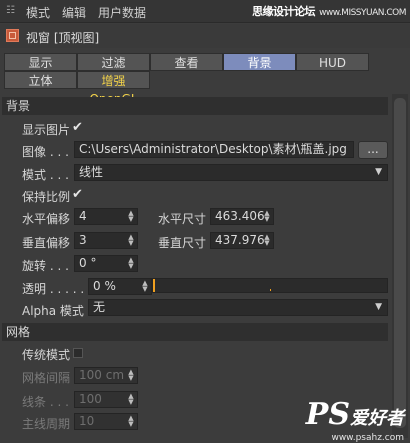  What do you see at coordinates (46, 378) in the screenshot?
I see `grid-spacing-label: 网格间隔` at bounding box center [46, 378].